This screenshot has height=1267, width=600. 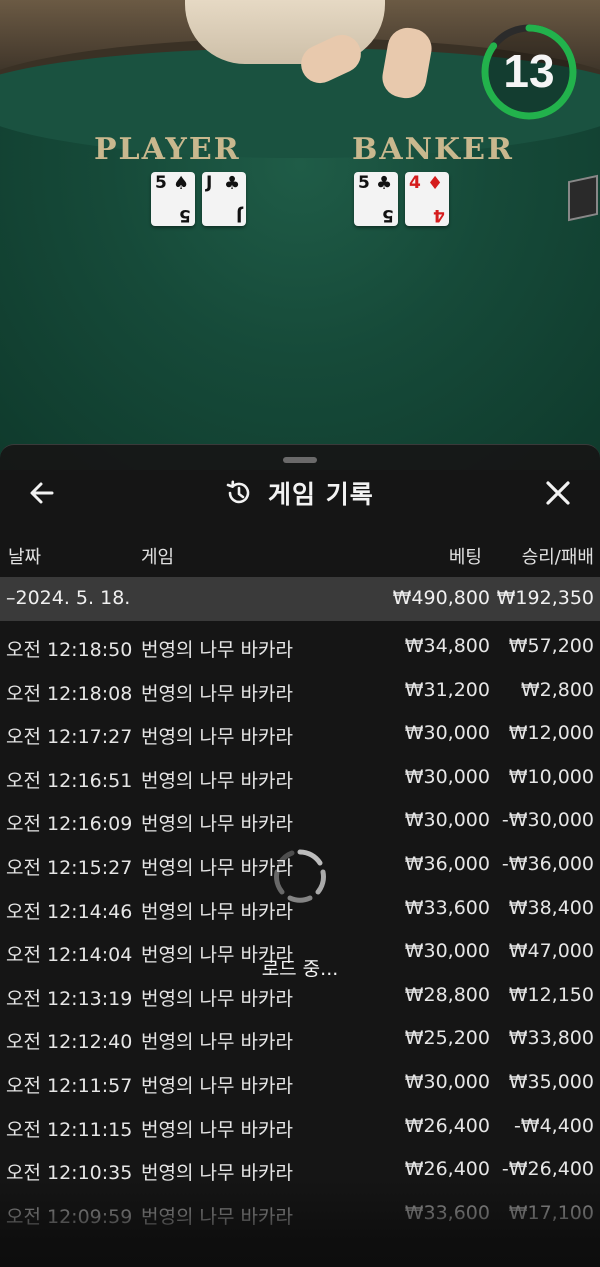 What do you see at coordinates (551, 1038) in the screenshot?
I see `row-result-amount: ₩33,800` at bounding box center [551, 1038].